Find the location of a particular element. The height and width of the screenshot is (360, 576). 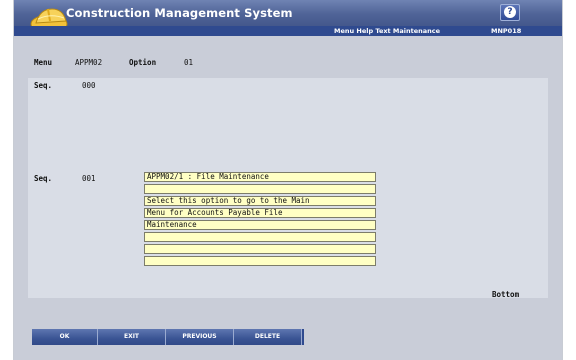

delete-button: DELETE is located at coordinates (268, 337).